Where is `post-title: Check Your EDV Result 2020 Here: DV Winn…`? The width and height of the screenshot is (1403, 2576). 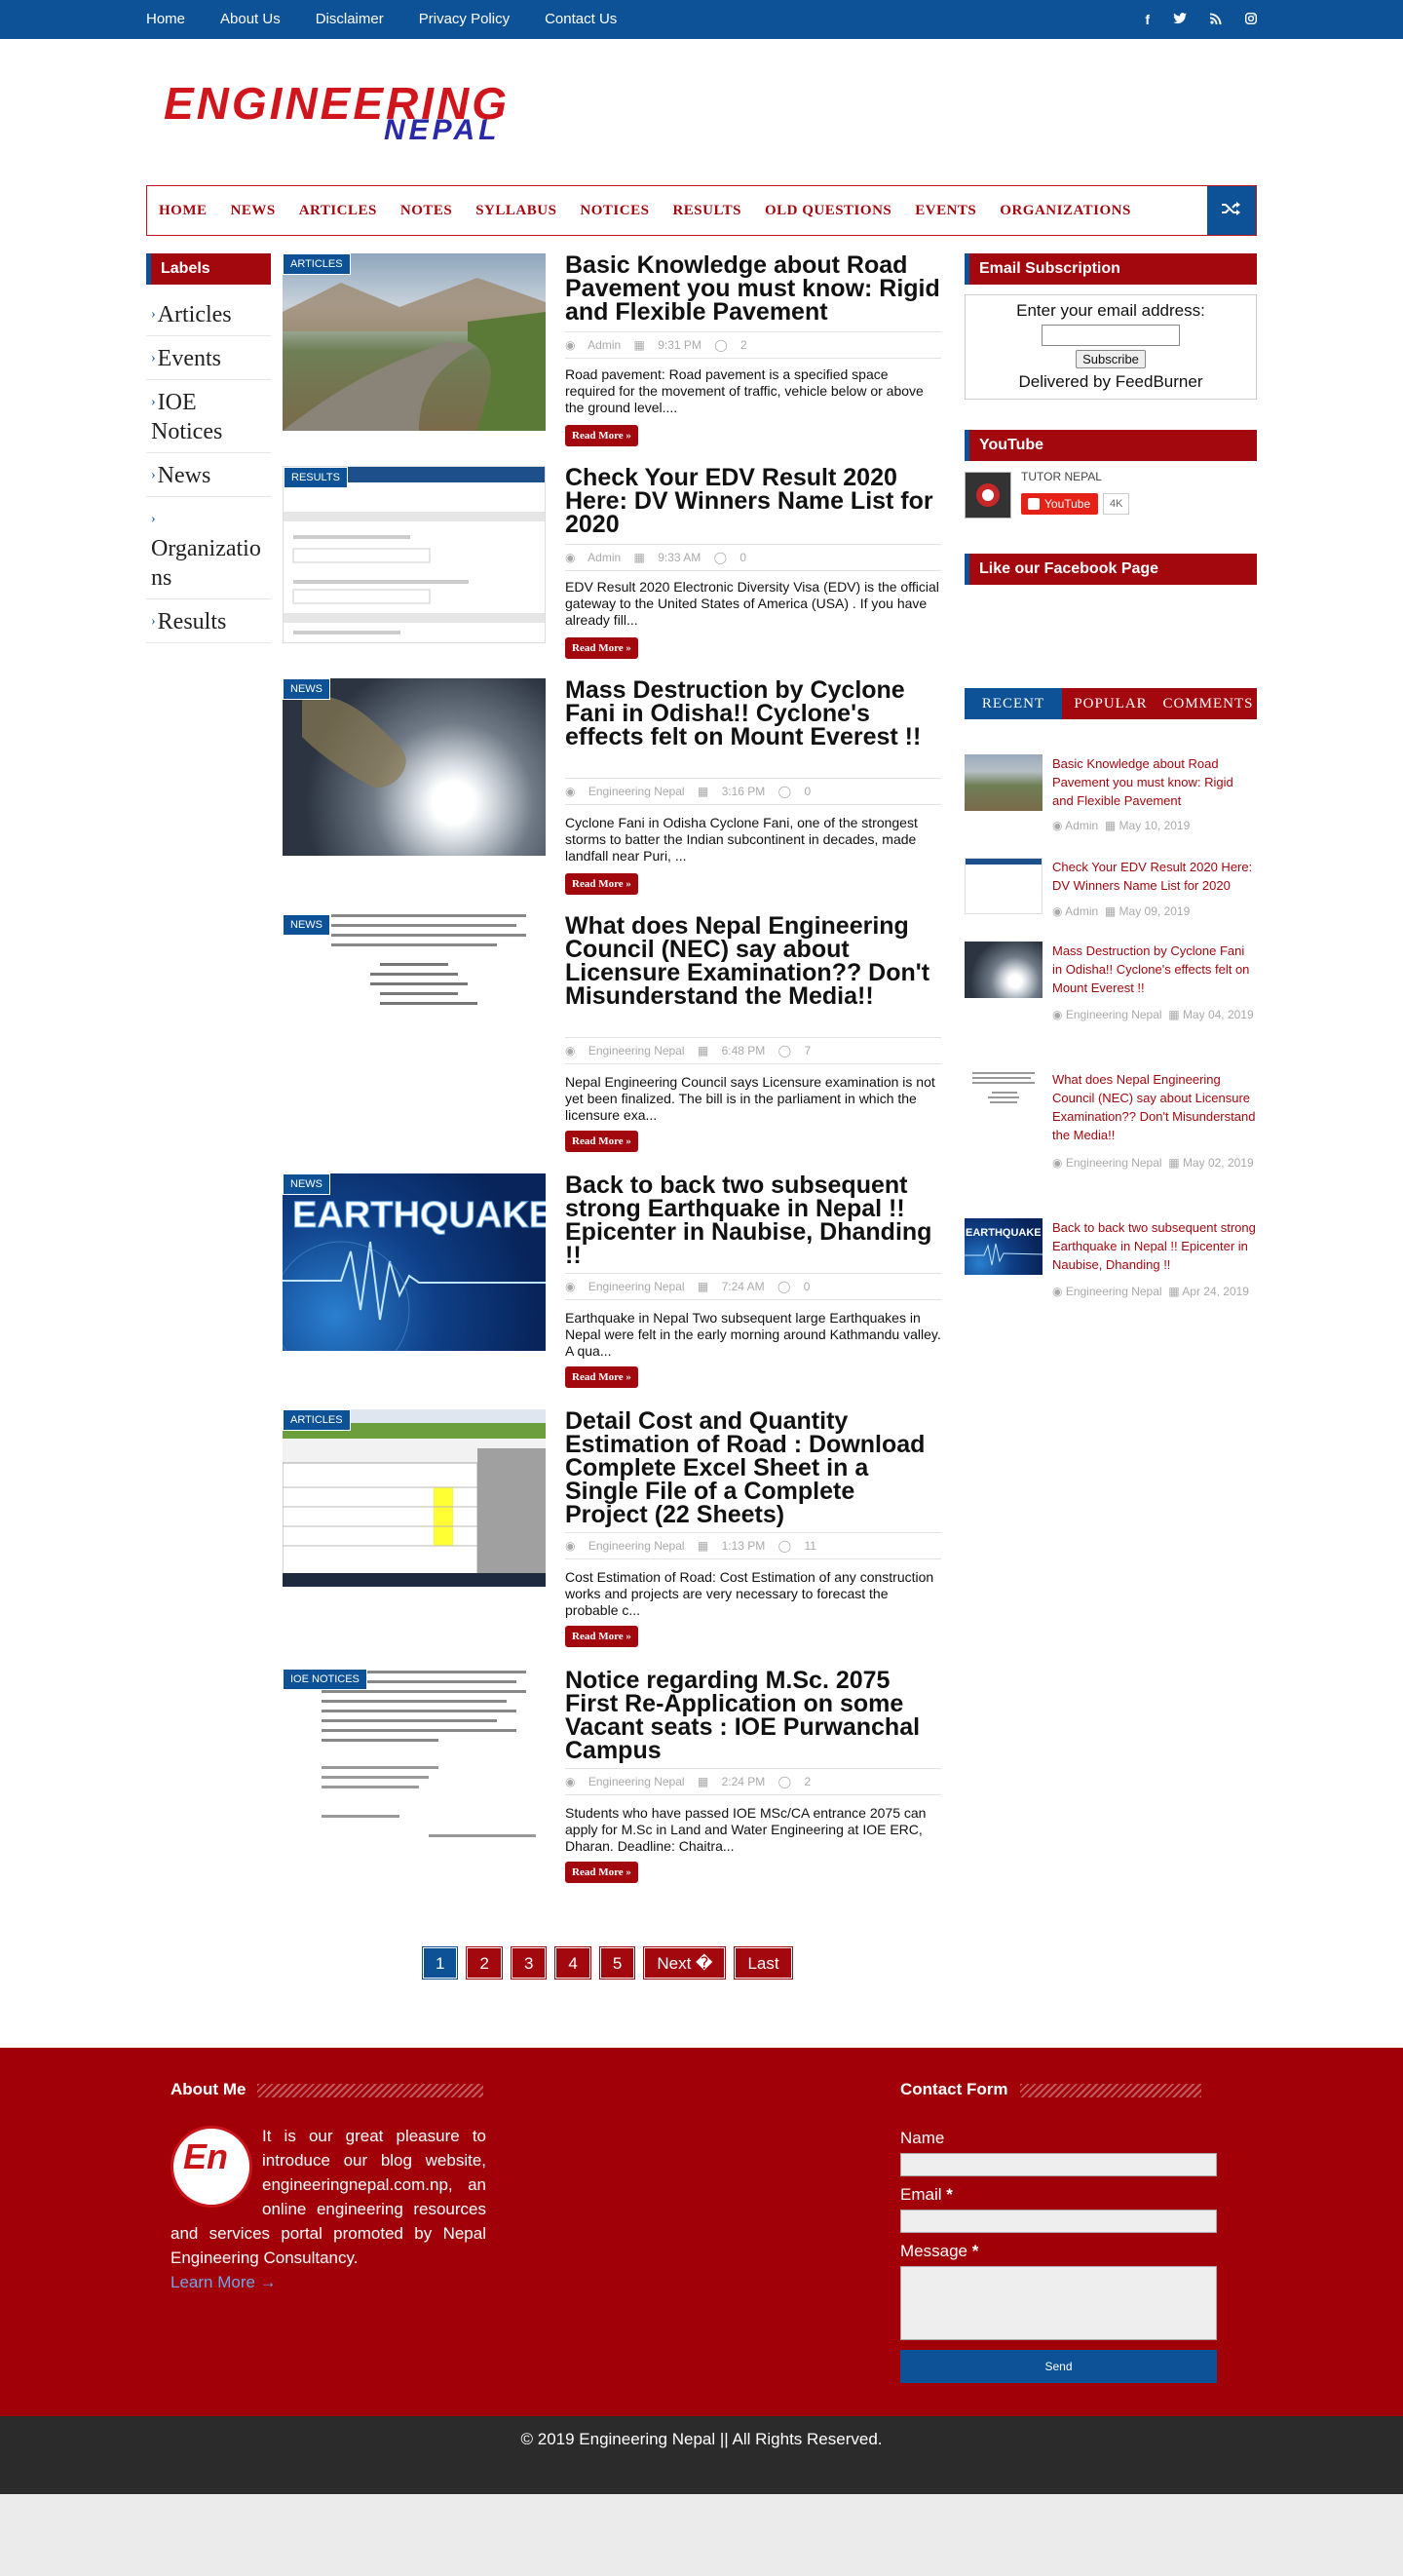 post-title: Check Your EDV Result 2020 Here: DV Winn… is located at coordinates (753, 501).